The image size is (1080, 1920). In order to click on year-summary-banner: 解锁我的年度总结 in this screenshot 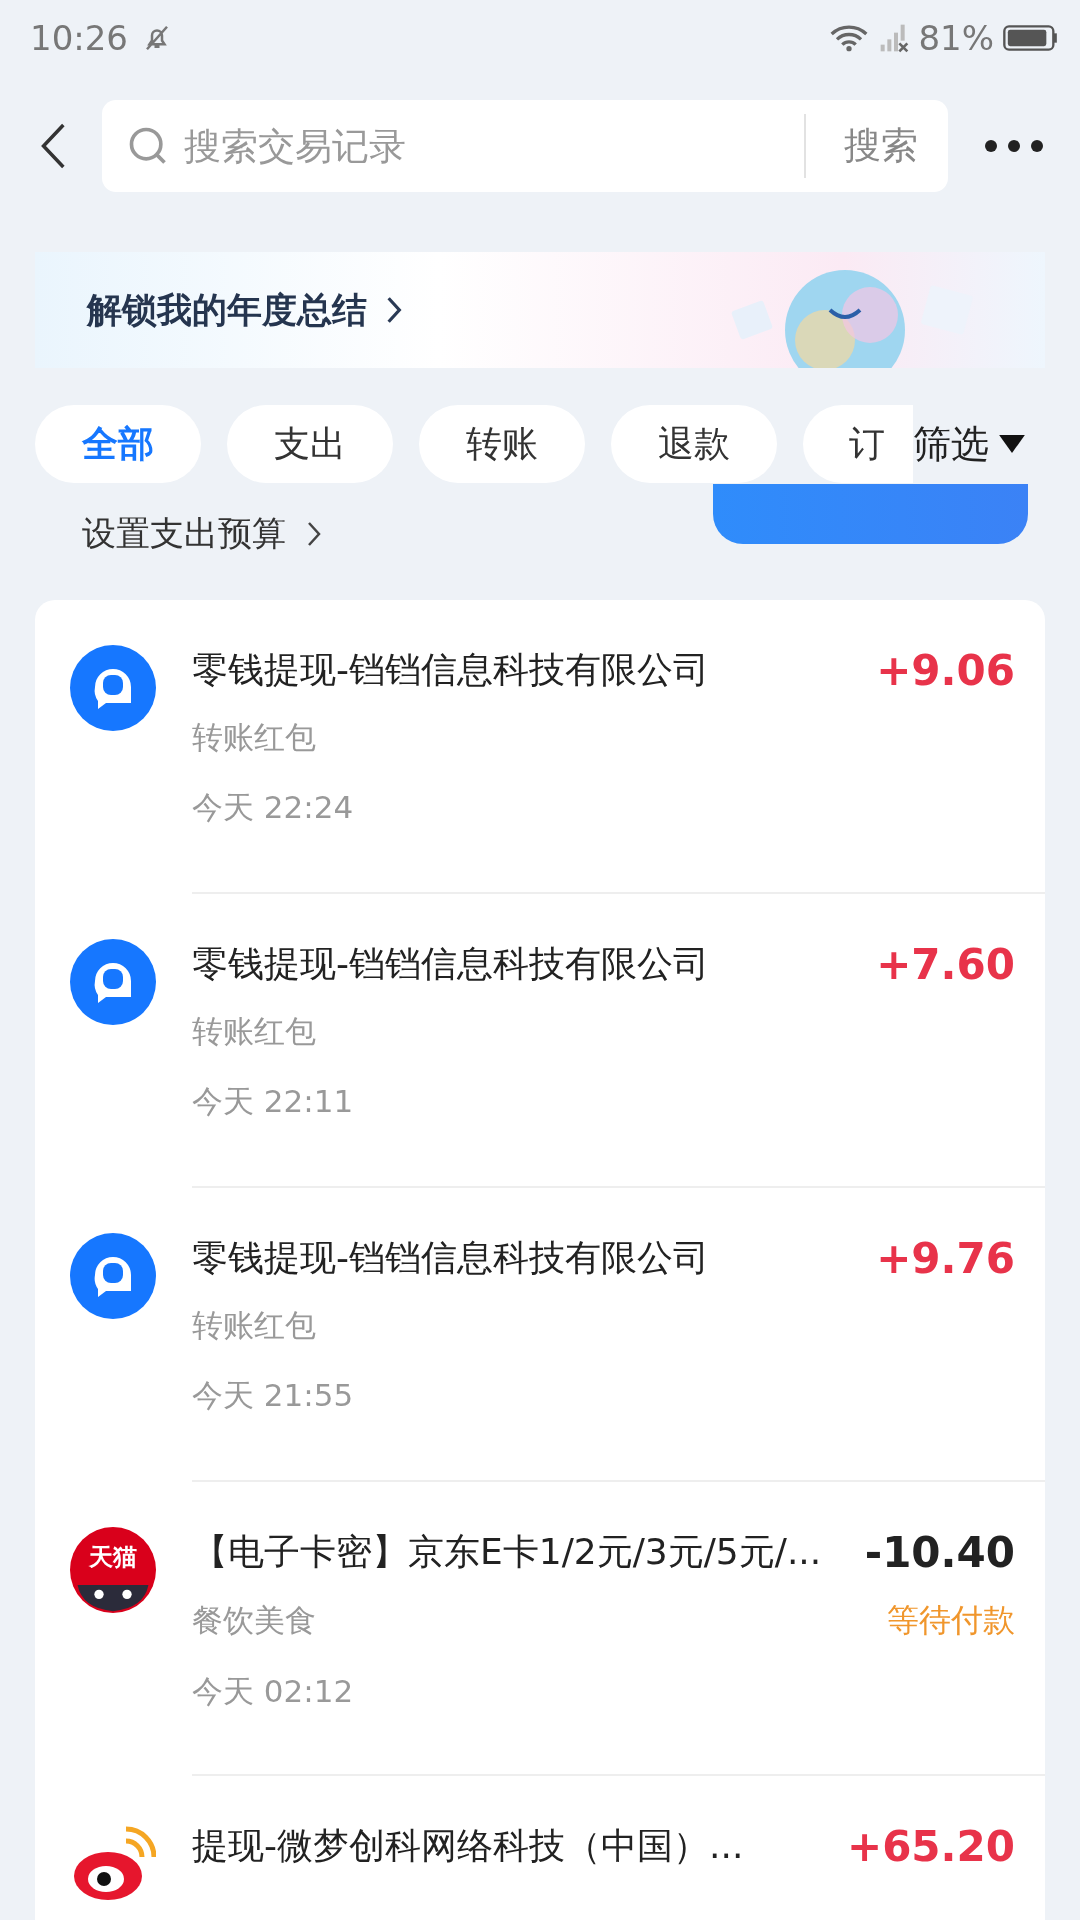, I will do `click(540, 310)`.